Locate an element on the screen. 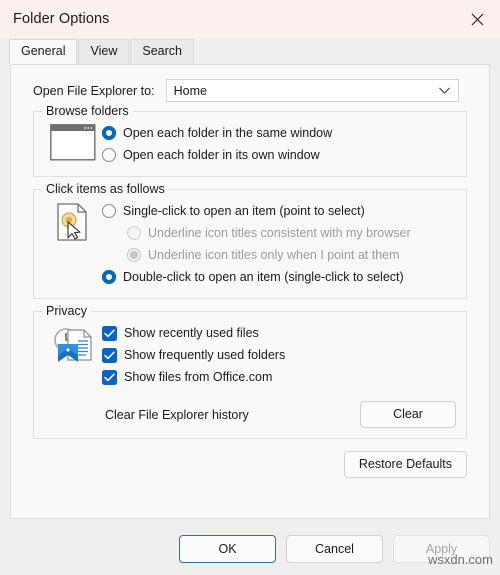  window-title: Folder Options is located at coordinates (61, 19).